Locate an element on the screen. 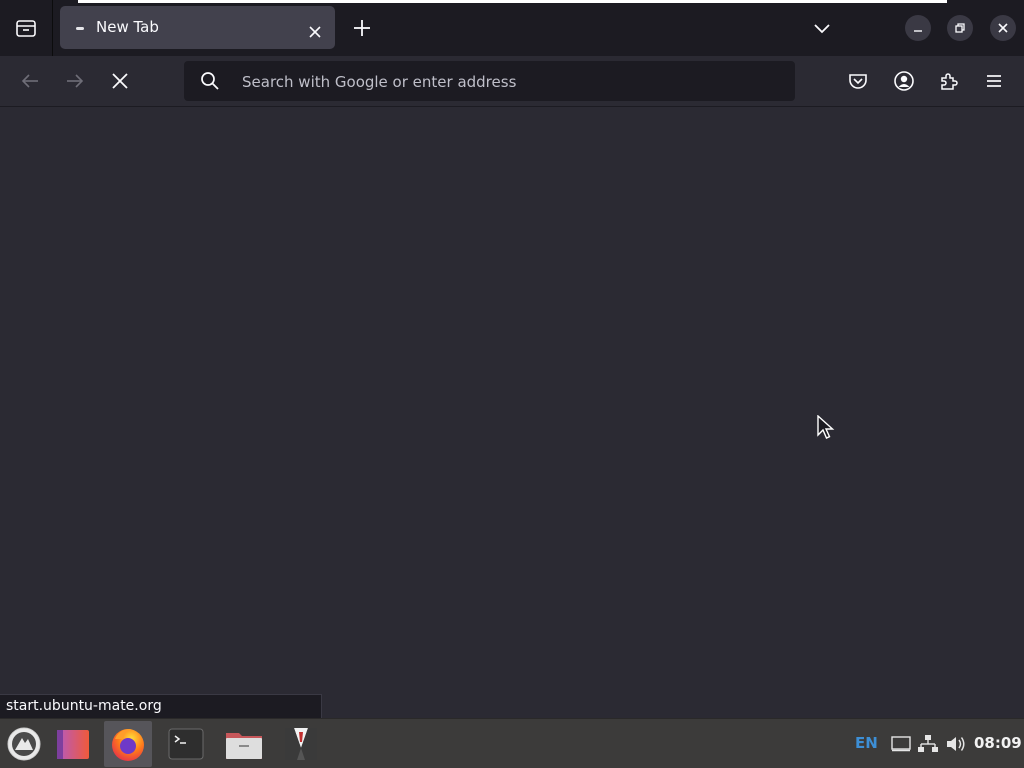 Image resolution: width=1024 pixels, height=768 pixels. software-store-icon is located at coordinates (73, 744).